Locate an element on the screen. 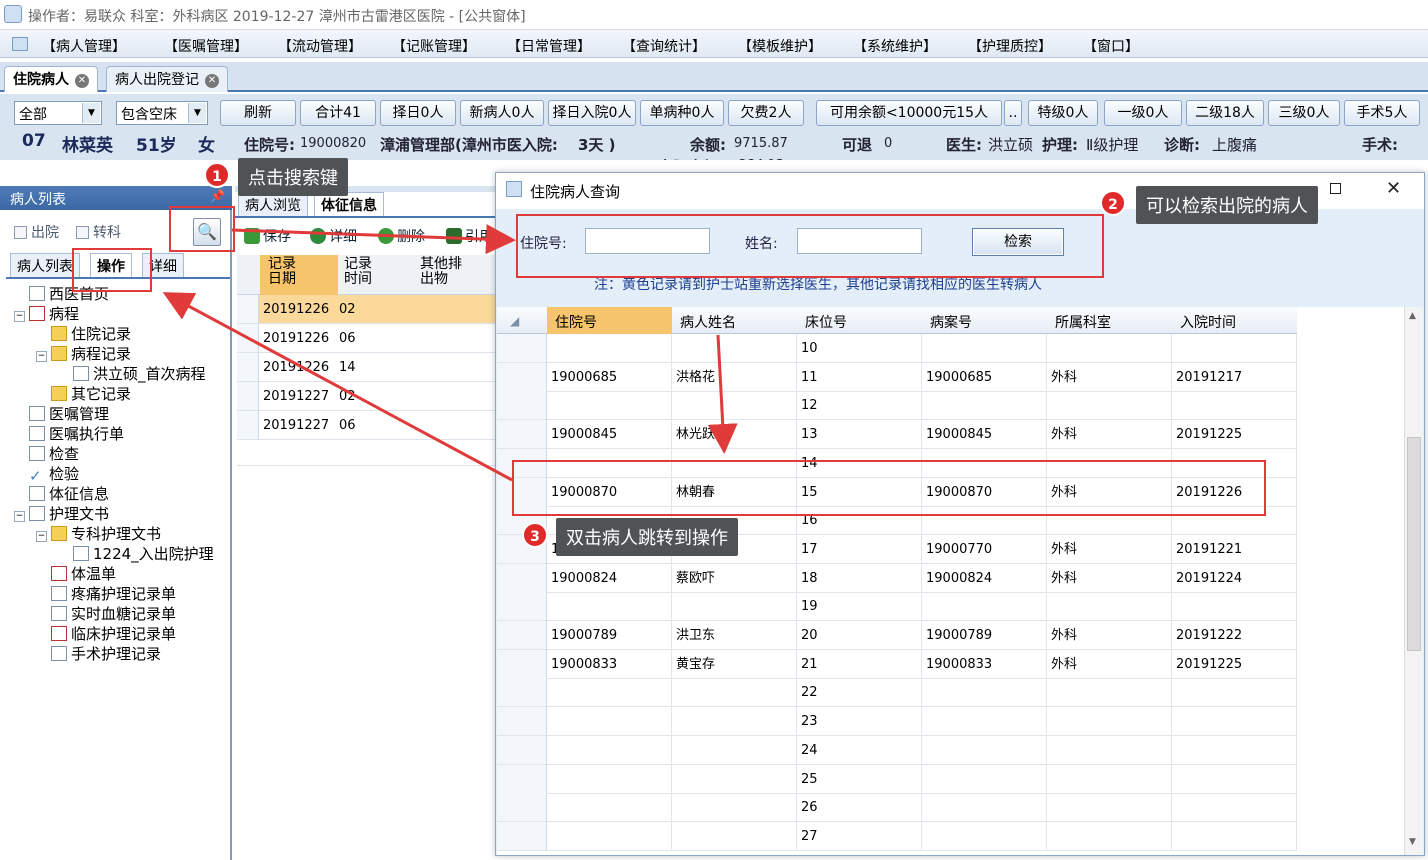 The width and height of the screenshot is (1428, 860). arrow-header-to-row is located at coordinates (722, 394).